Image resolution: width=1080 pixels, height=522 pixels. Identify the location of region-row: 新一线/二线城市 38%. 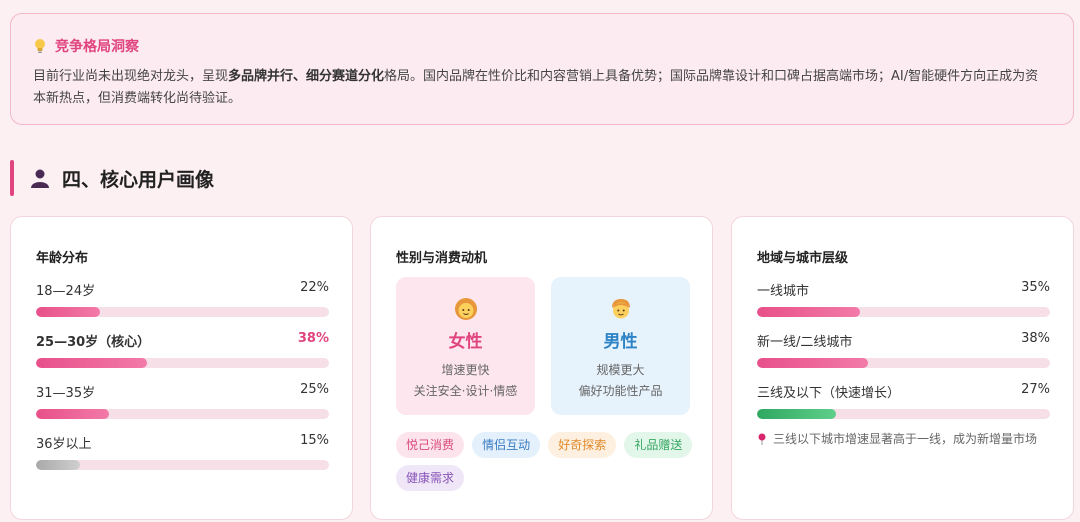
(903, 349).